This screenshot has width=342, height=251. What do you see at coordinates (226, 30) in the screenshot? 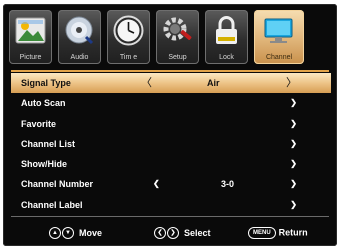
I see `lock-icon` at bounding box center [226, 30].